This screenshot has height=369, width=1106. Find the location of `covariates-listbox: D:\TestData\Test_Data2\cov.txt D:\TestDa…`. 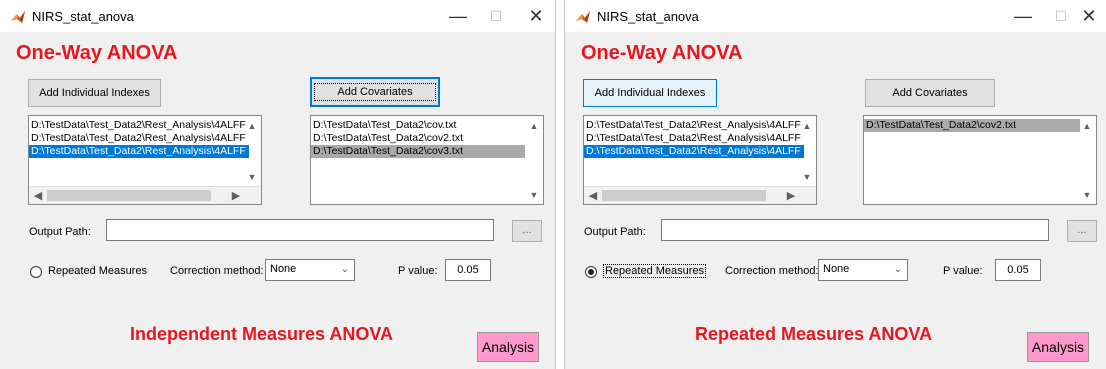

covariates-listbox: D:\TestData\Test_Data2\cov.txt D:\TestDa… is located at coordinates (427, 160).